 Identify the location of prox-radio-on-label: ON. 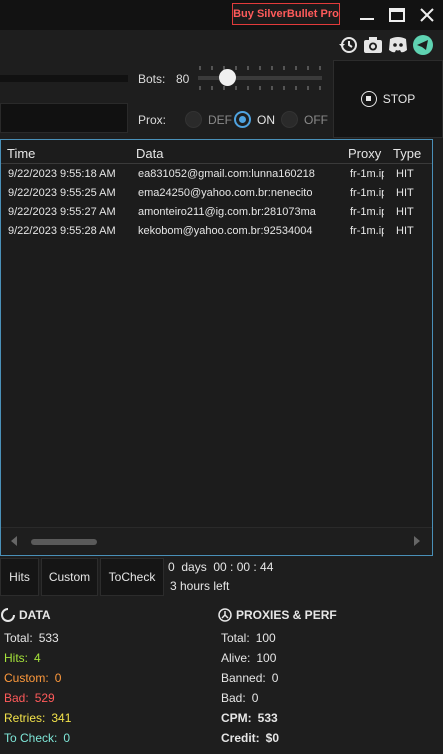
(266, 120).